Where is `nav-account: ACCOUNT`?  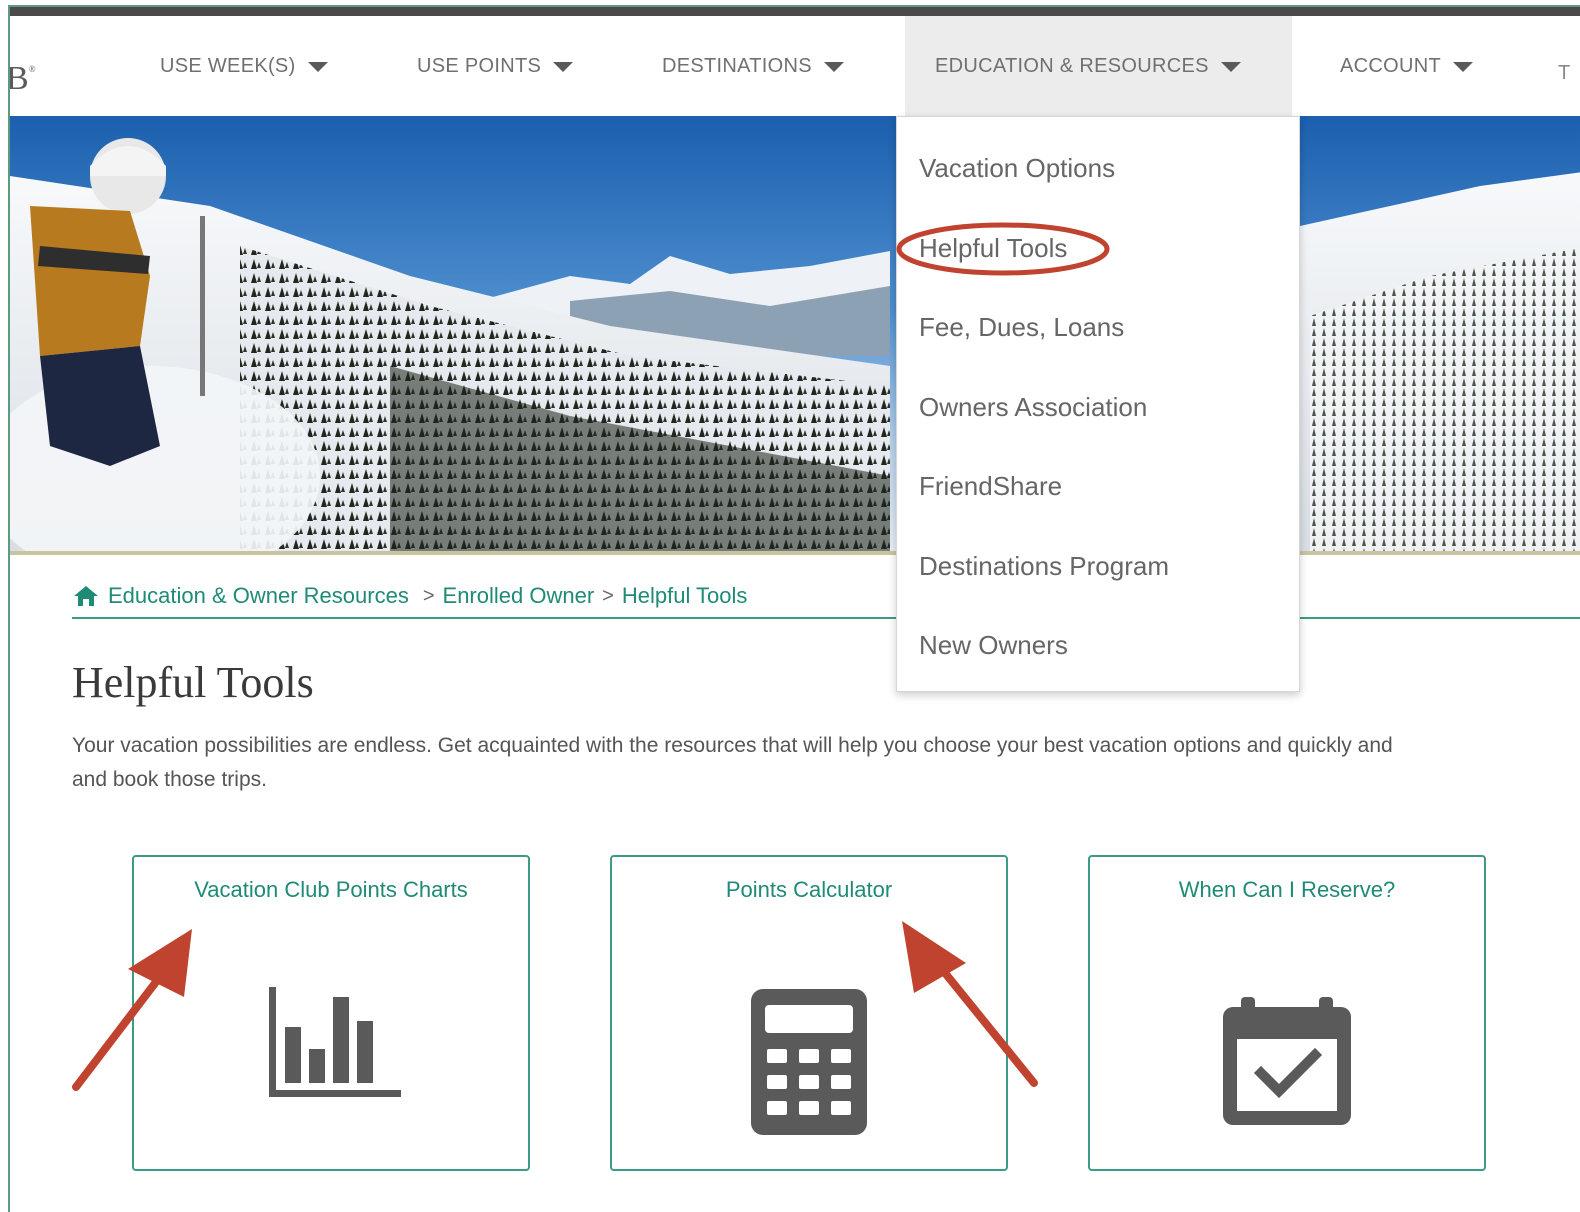 nav-account: ACCOUNT is located at coordinates (1406, 66).